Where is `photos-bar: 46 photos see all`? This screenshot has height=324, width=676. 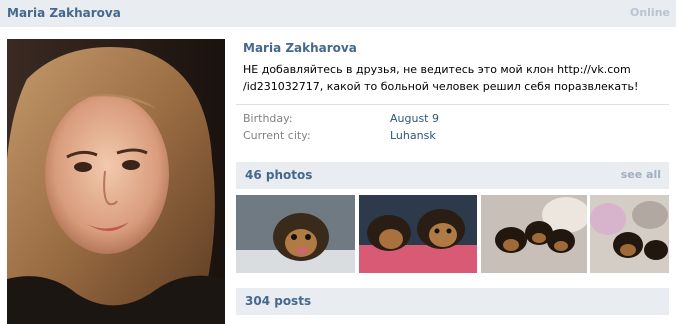
photos-bar: 46 photos see all is located at coordinates (452, 175).